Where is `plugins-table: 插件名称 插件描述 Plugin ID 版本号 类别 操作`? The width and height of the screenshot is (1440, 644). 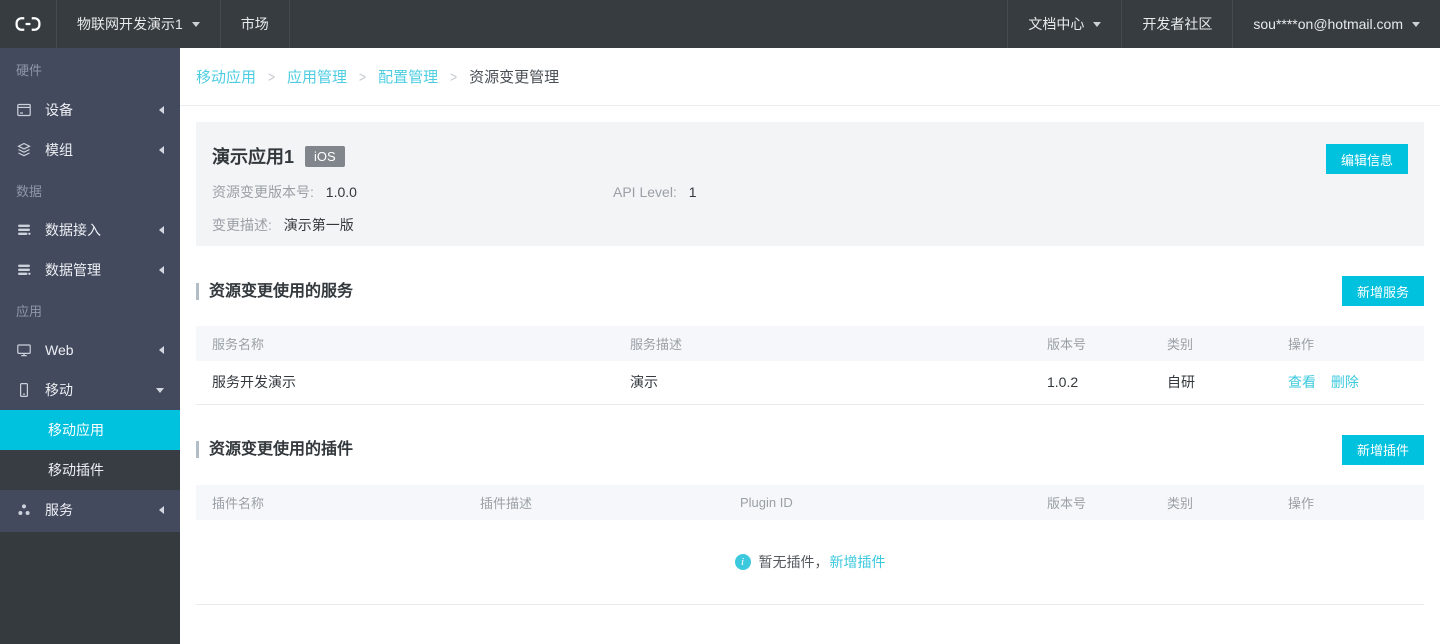
plugins-table: 插件名称 插件描述 Plugin ID 版本号 类别 操作 is located at coordinates (810, 502).